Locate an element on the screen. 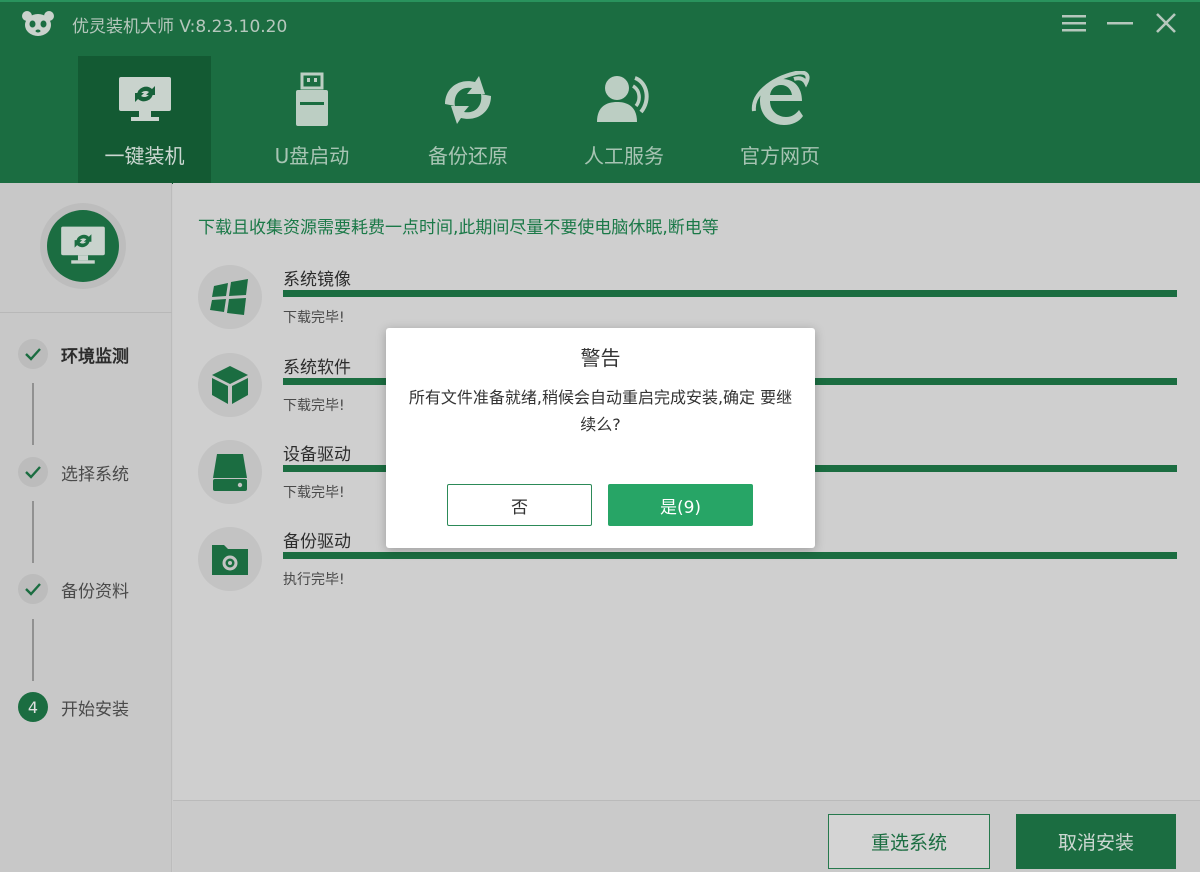 Image resolution: width=1200 pixels, height=872 pixels. warning-dialog: 警告 所有文件准备就绪,稍候会自动重启完成安装,确定 要继续么? 否 是(9) is located at coordinates (600, 438).